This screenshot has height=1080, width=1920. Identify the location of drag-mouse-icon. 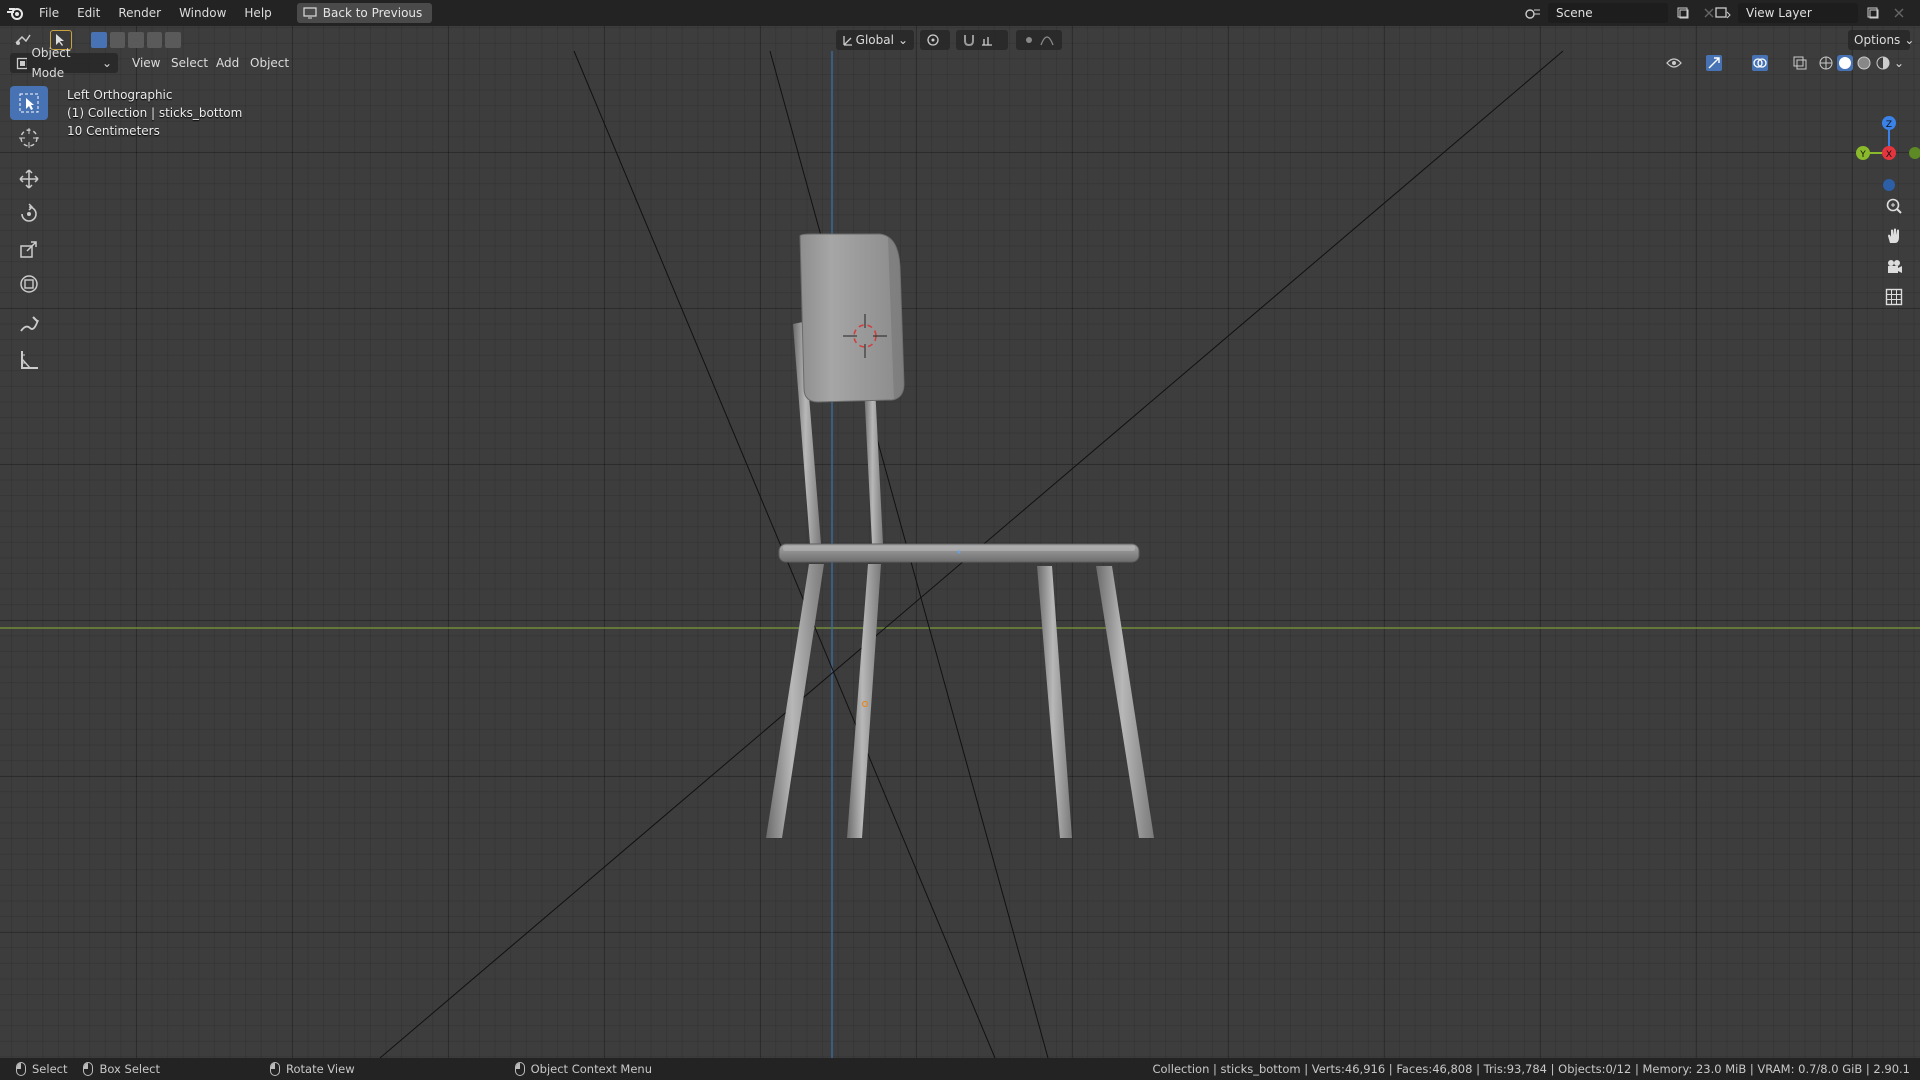
(88, 1069).